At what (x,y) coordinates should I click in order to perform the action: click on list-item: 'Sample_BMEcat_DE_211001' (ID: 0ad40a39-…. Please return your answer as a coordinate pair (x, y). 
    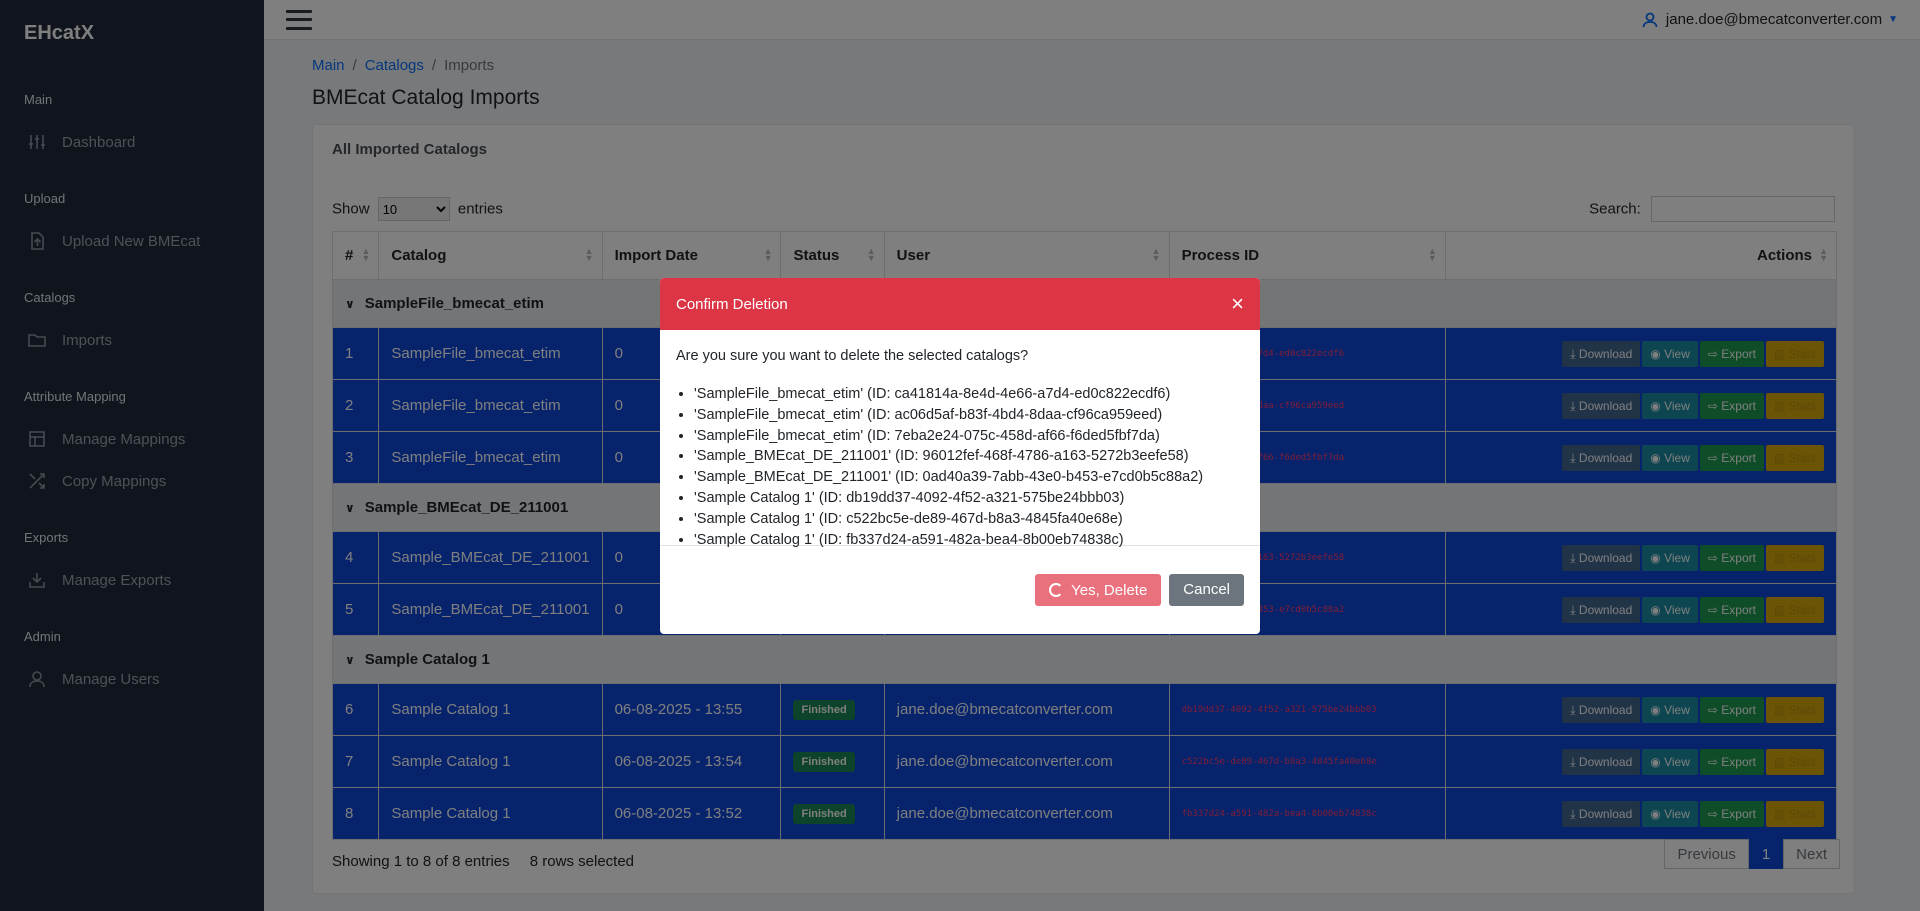
    Looking at the image, I should click on (969, 477).